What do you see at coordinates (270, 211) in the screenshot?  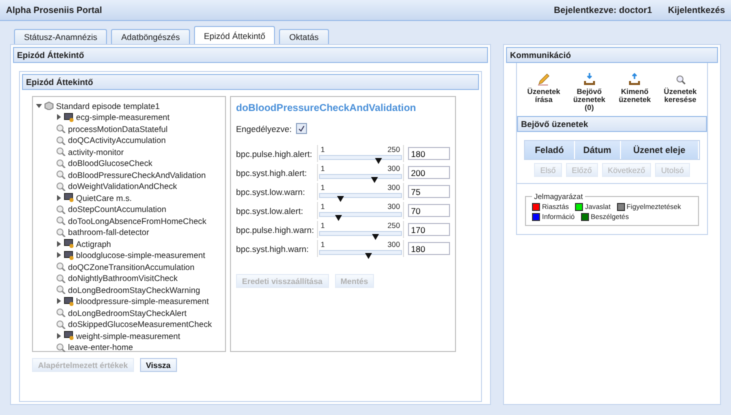 I see `param-label: bpc.syst.low.alert:` at bounding box center [270, 211].